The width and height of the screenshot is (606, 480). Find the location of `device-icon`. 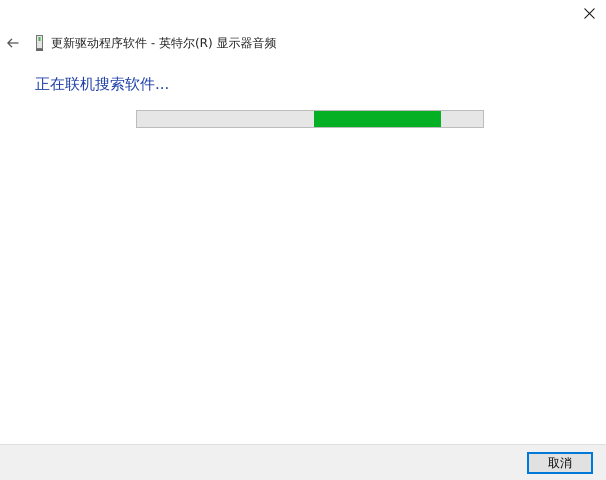

device-icon is located at coordinates (39, 43).